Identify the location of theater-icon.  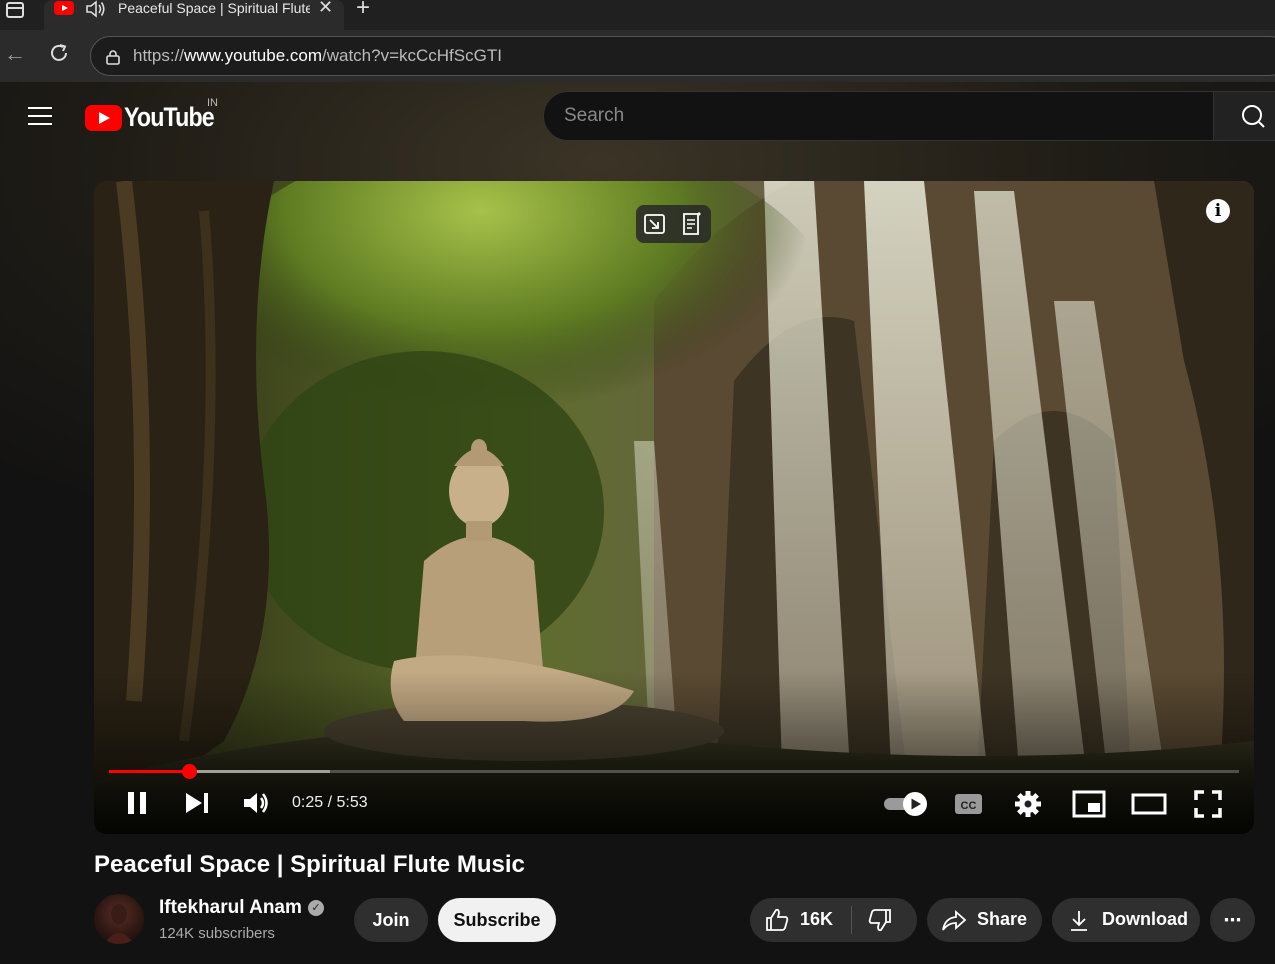
(1149, 804).